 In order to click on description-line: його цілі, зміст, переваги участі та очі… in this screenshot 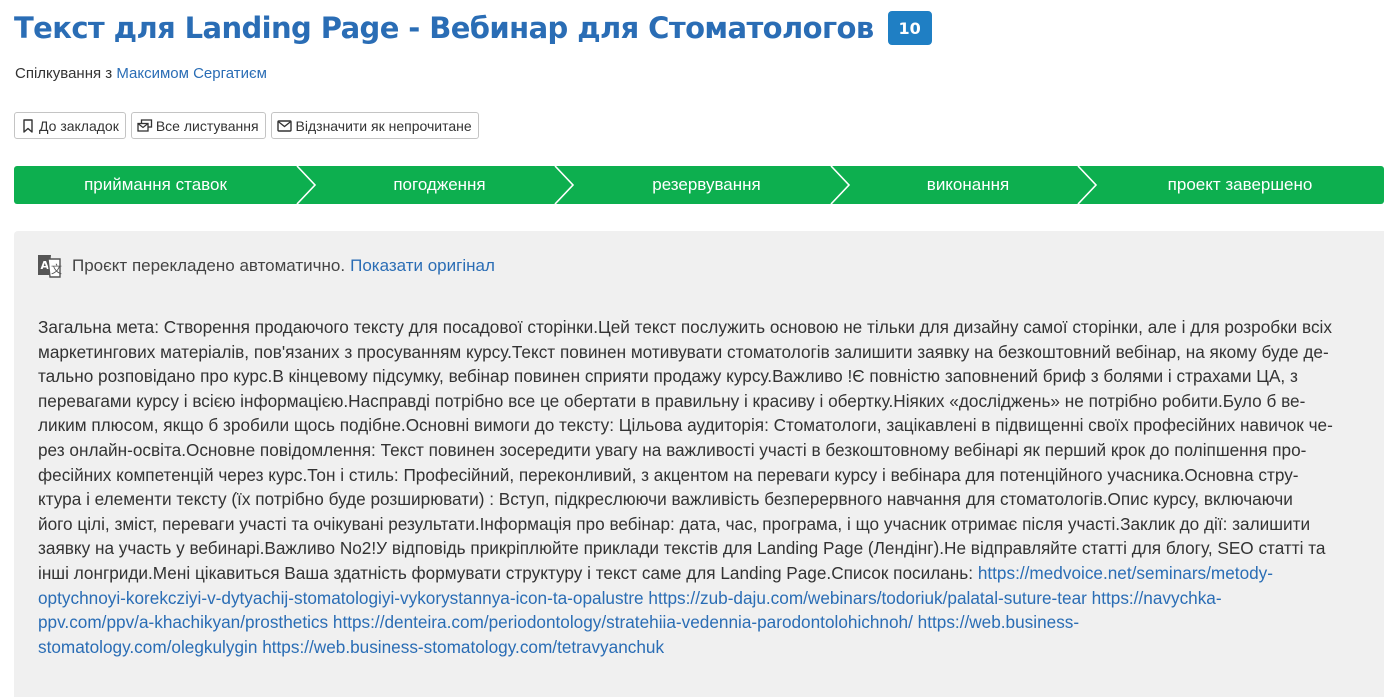, I will do `click(674, 523)`.